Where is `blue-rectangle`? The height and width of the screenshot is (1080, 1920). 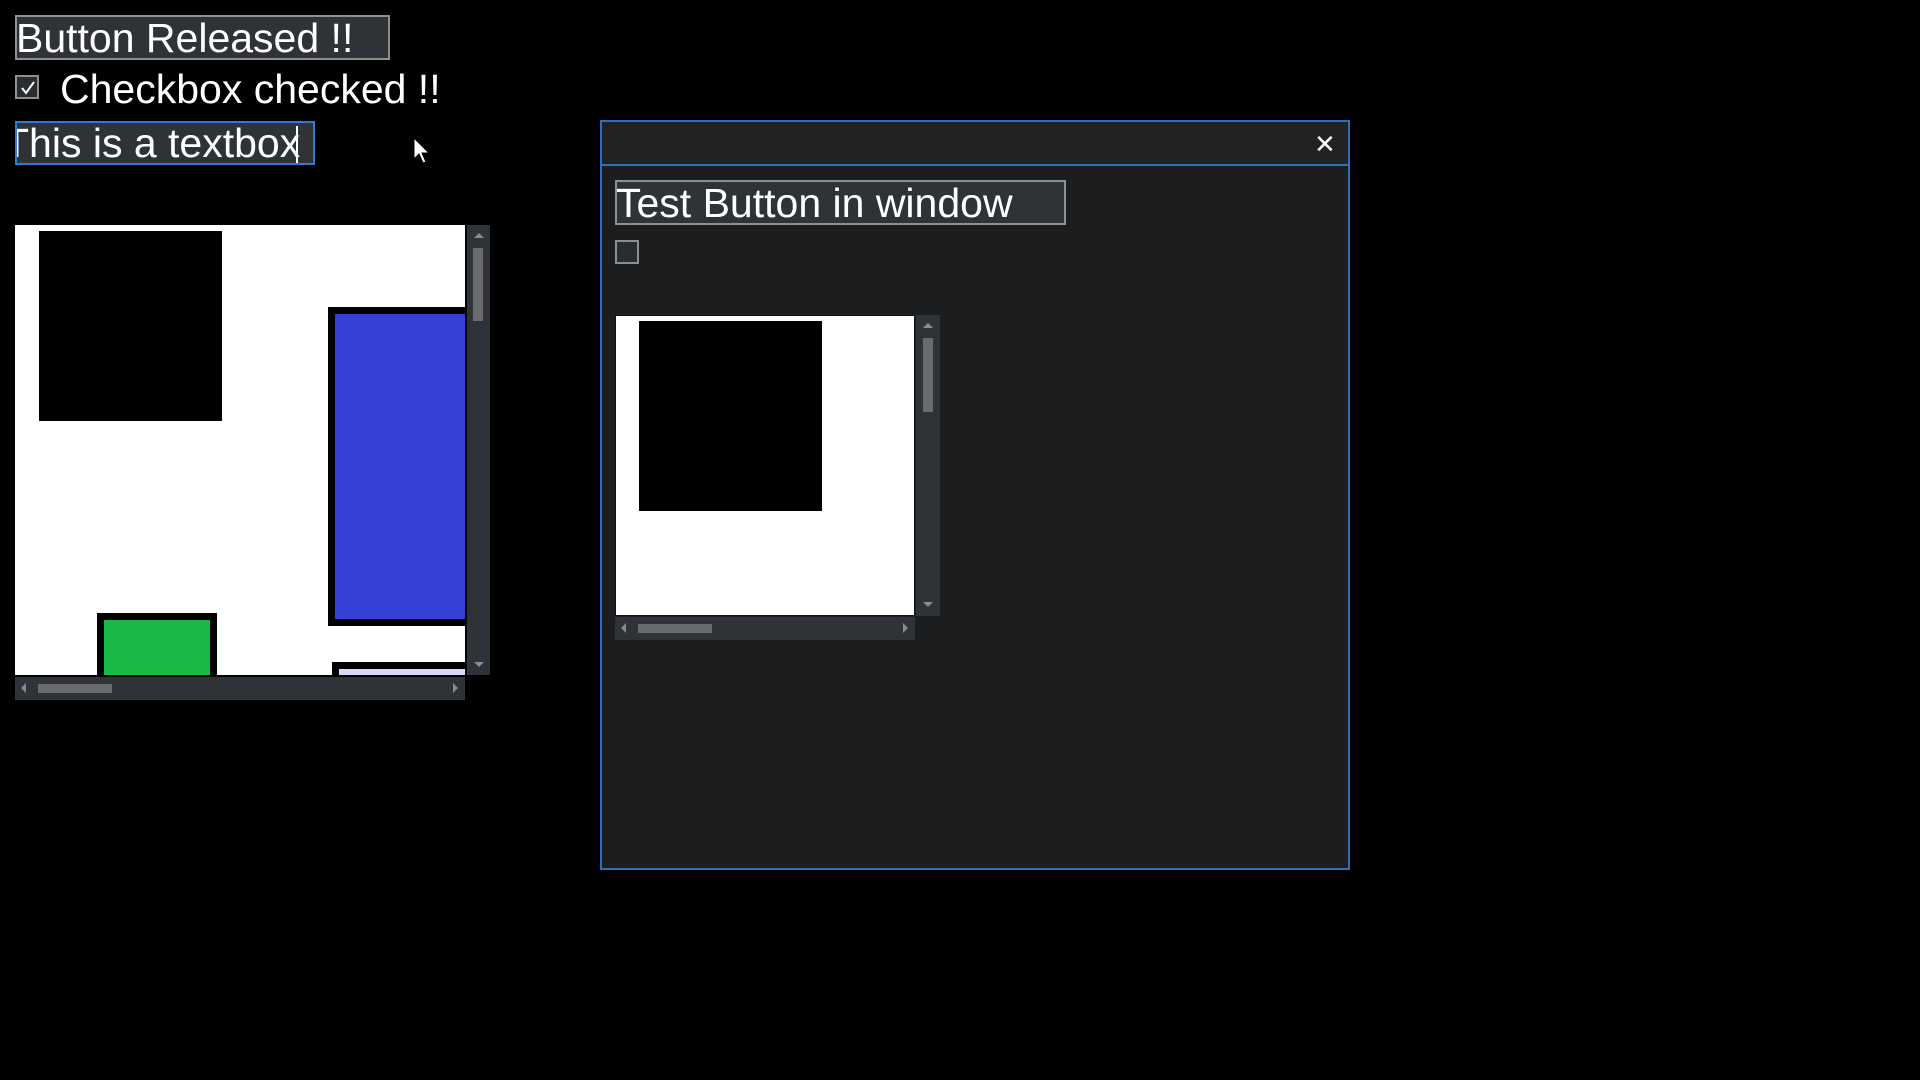 blue-rectangle is located at coordinates (396, 466).